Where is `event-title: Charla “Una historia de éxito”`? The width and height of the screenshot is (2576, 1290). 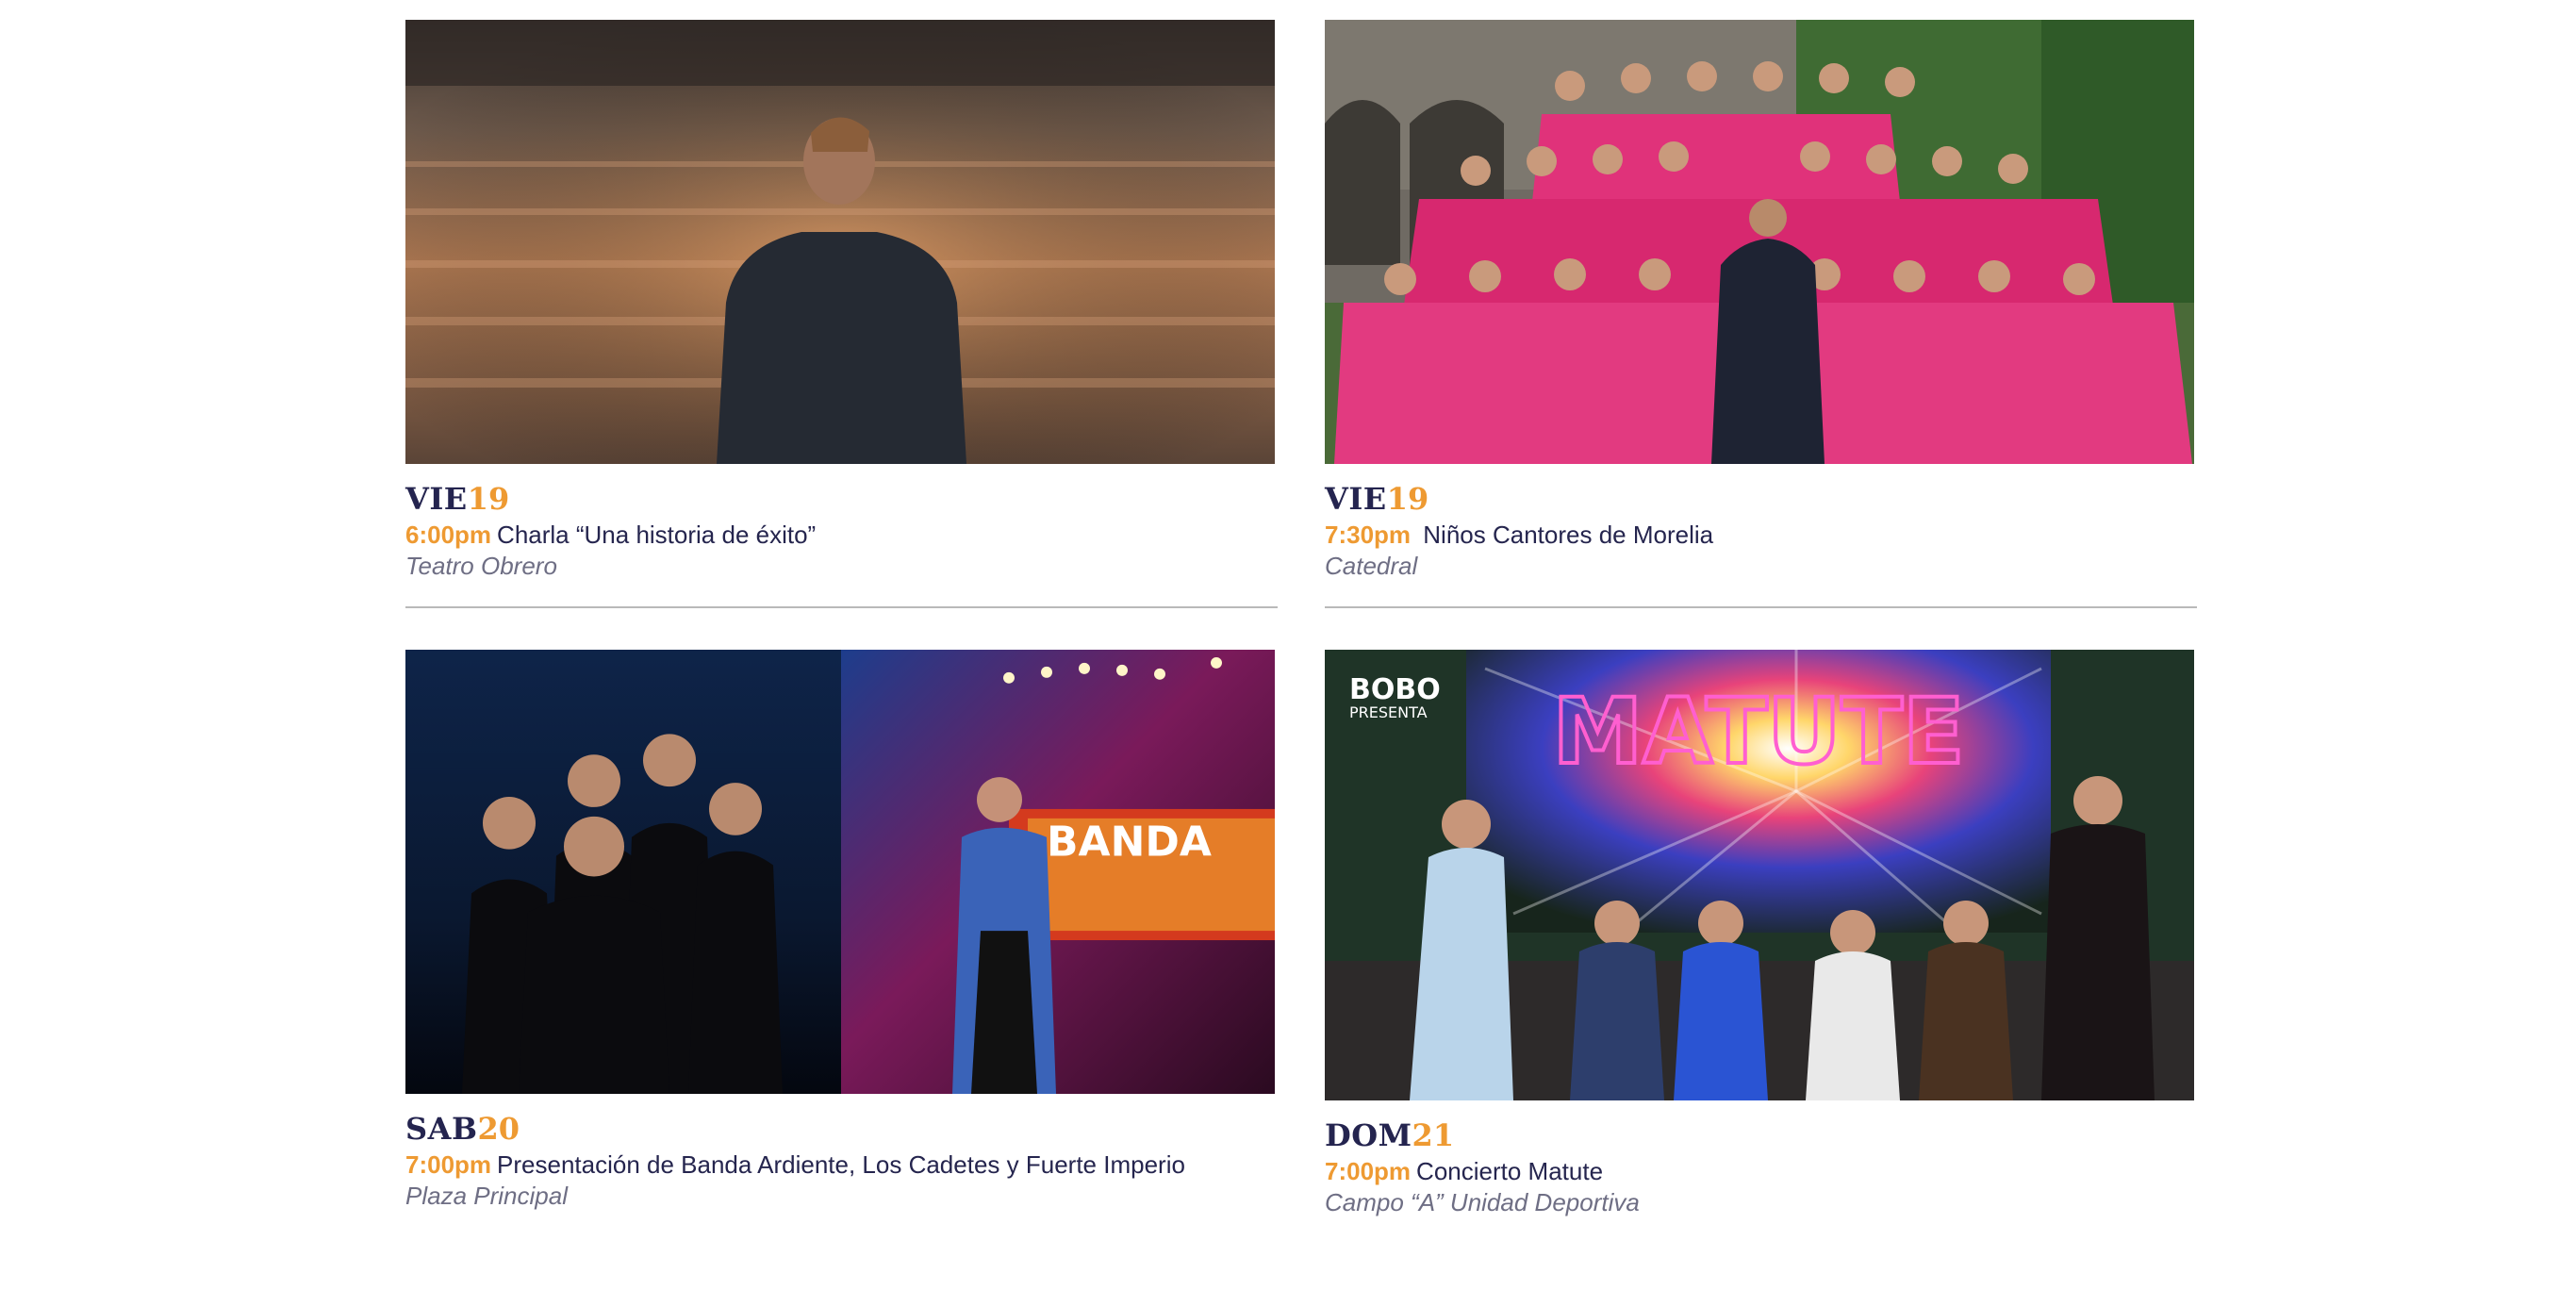
event-title: Charla “Una historia de éxito” is located at coordinates (656, 535).